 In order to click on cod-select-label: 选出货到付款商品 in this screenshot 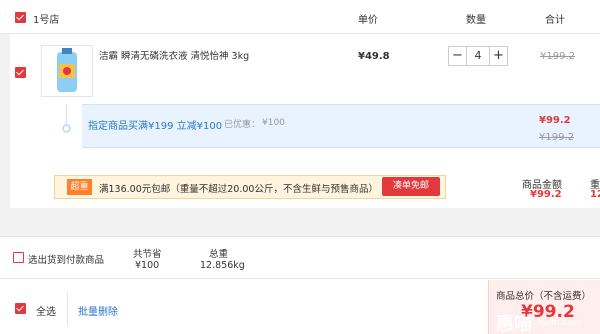, I will do `click(66, 259)`.